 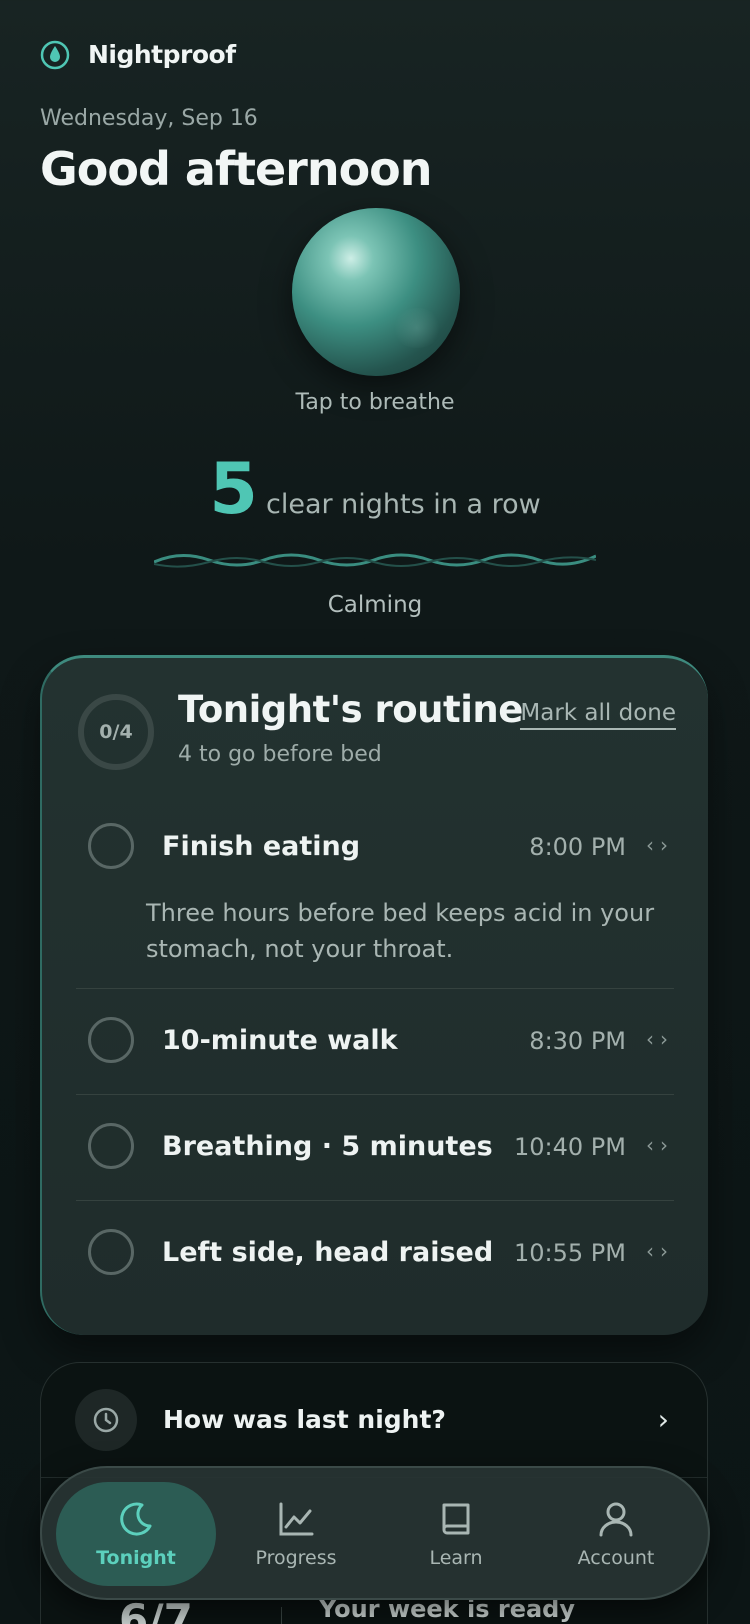 I want to click on tab-tonight: Tonight, so click(x=136, y=1534).